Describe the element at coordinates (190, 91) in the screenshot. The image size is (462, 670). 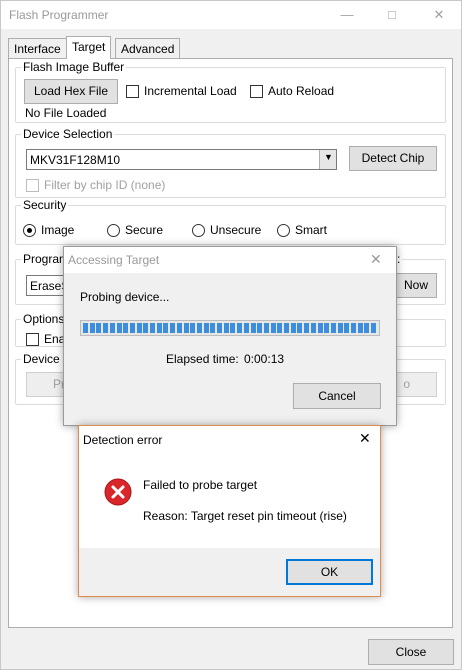
I see `incremental-load-label: Incremental Load` at that location.